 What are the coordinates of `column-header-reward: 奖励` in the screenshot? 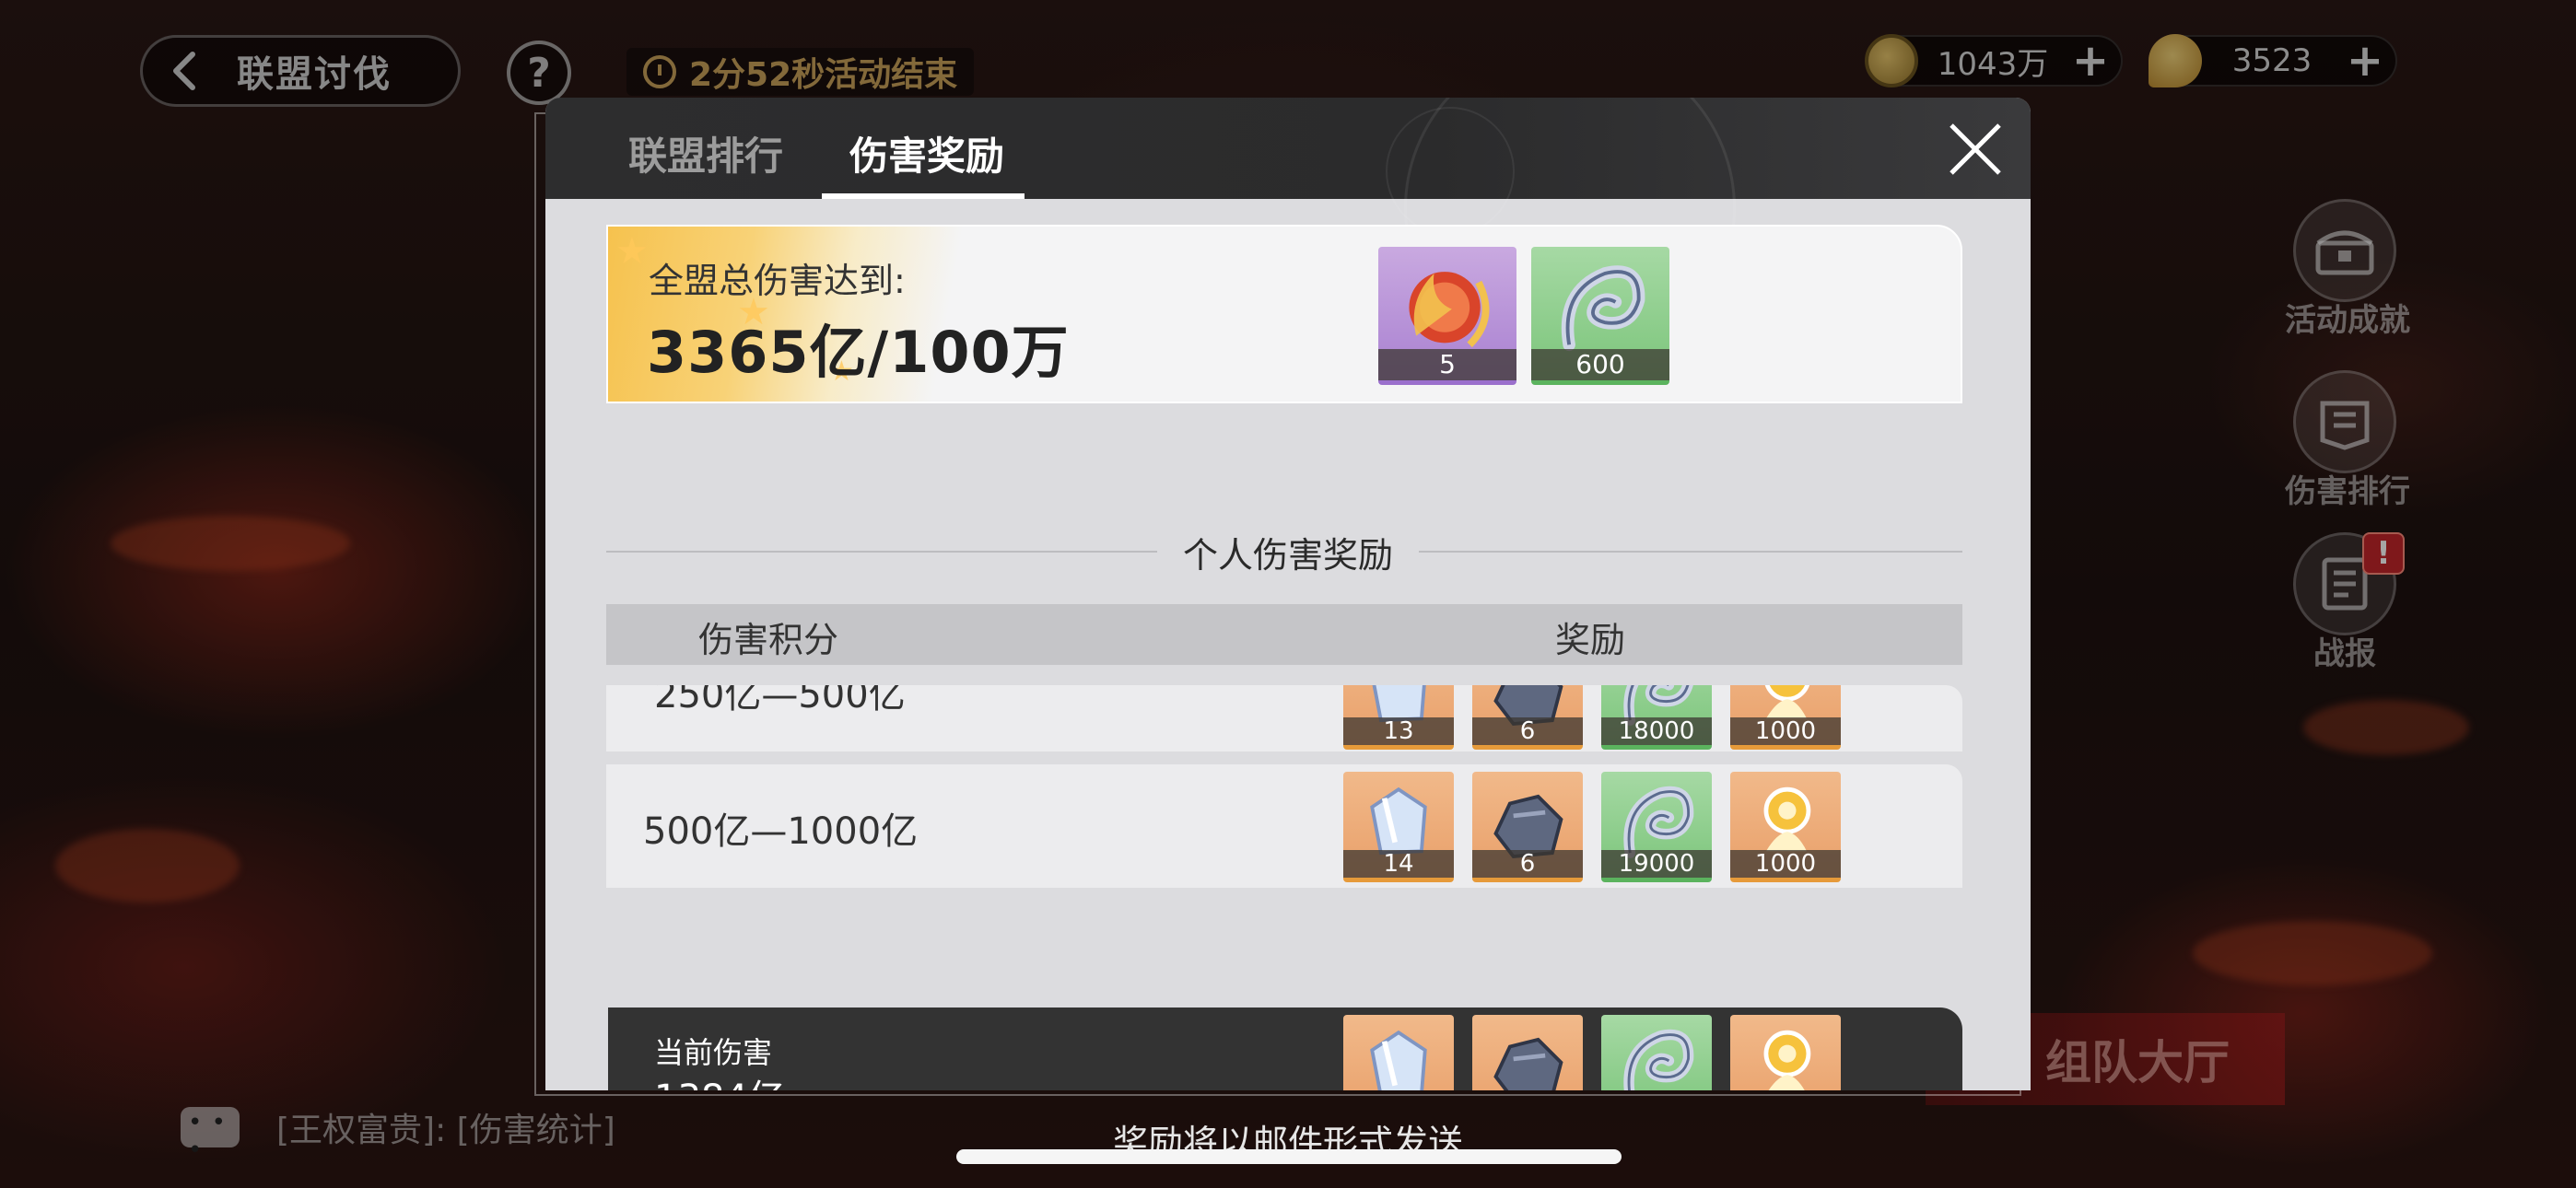 It's located at (1590, 640).